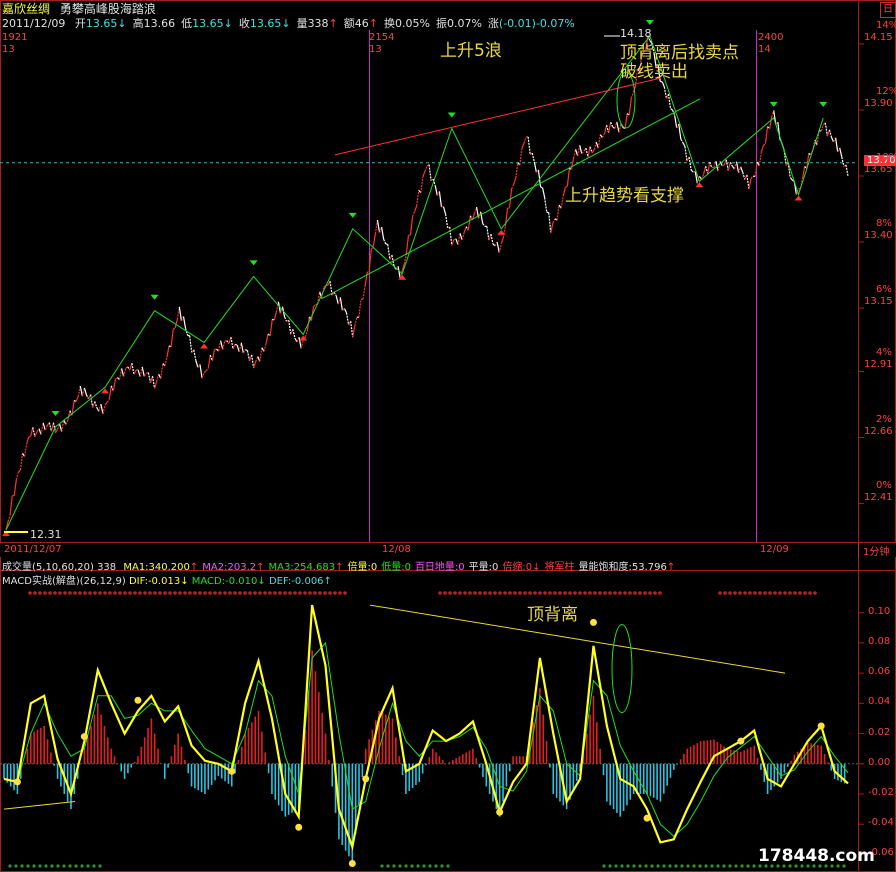 This screenshot has height=872, width=896. What do you see at coordinates (26, 9) in the screenshot?
I see `stock-name: 嘉欣丝绸` at bounding box center [26, 9].